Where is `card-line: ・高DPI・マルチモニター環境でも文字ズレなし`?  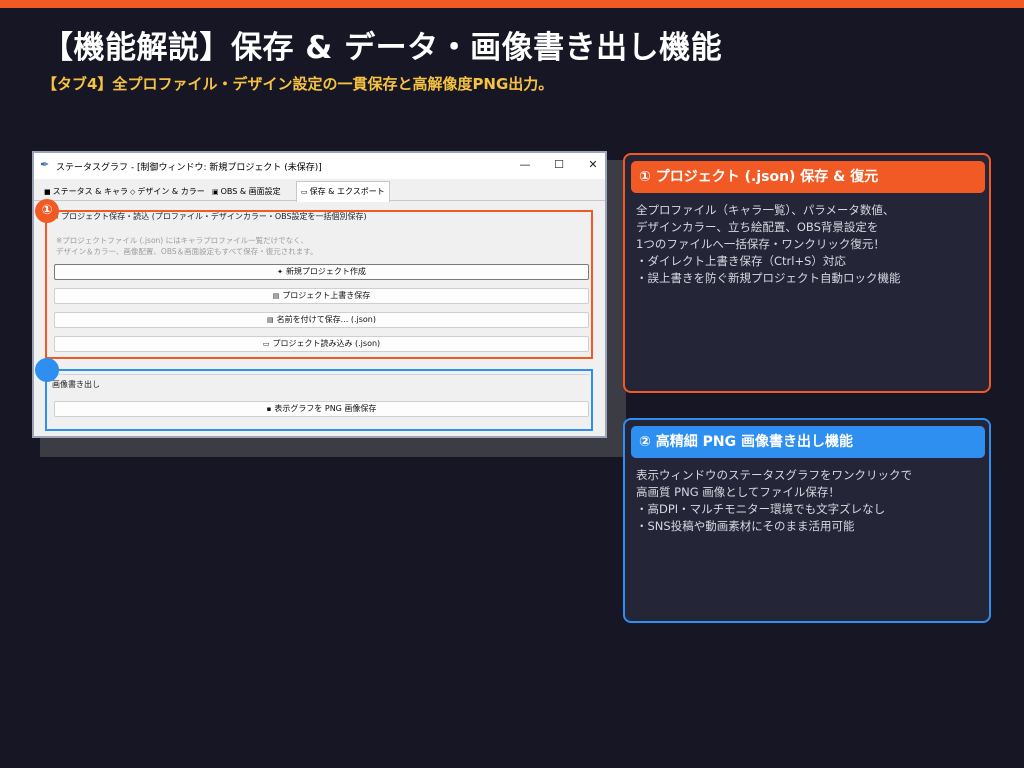
card-line: ・高DPI・マルチモニター環境でも文字ズレなし is located at coordinates (761, 509).